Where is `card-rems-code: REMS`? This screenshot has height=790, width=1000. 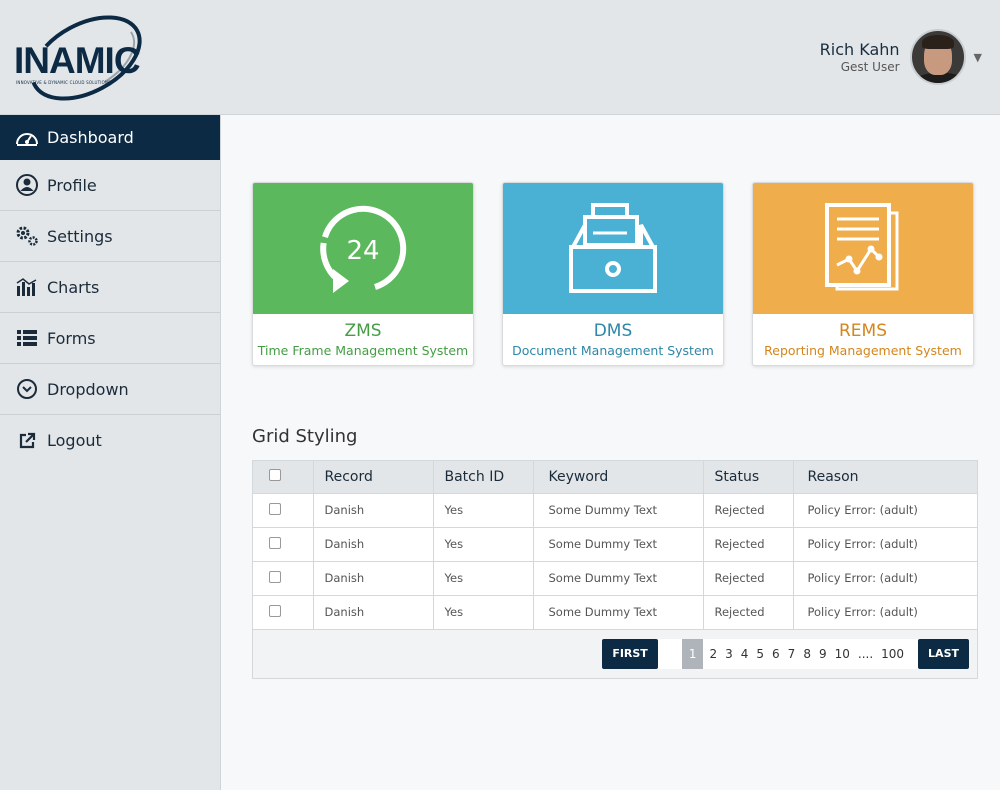 card-rems-code: REMS is located at coordinates (862, 331).